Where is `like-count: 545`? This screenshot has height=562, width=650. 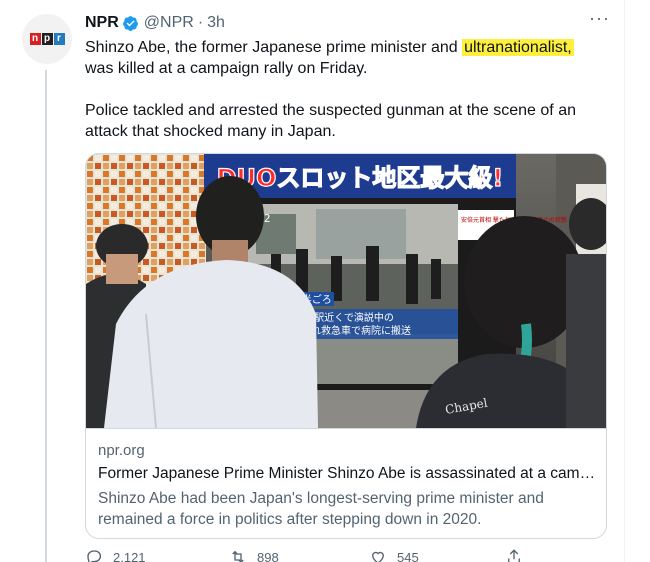
like-count: 545 is located at coordinates (408, 555).